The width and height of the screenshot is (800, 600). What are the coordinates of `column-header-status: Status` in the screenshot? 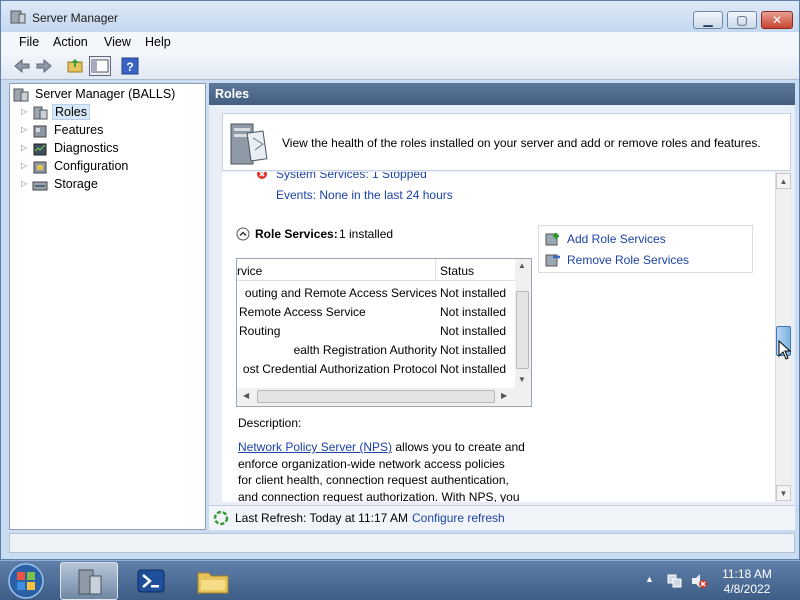 It's located at (457, 271).